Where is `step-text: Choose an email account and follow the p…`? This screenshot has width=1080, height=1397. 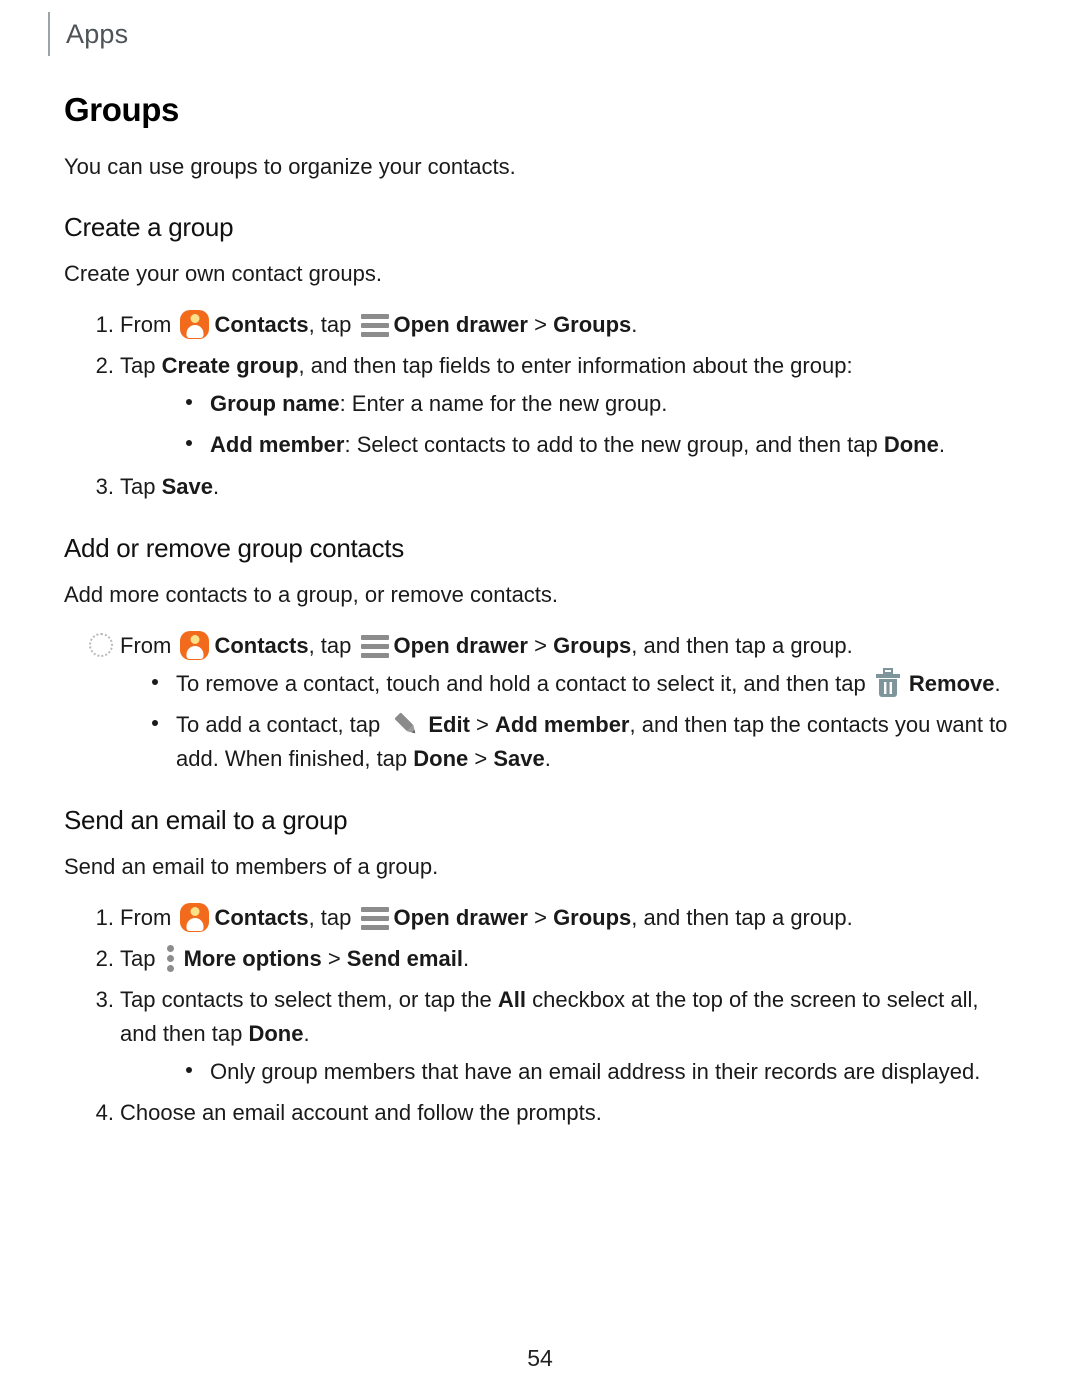 step-text: Choose an email account and follow the p… is located at coordinates (361, 1112).